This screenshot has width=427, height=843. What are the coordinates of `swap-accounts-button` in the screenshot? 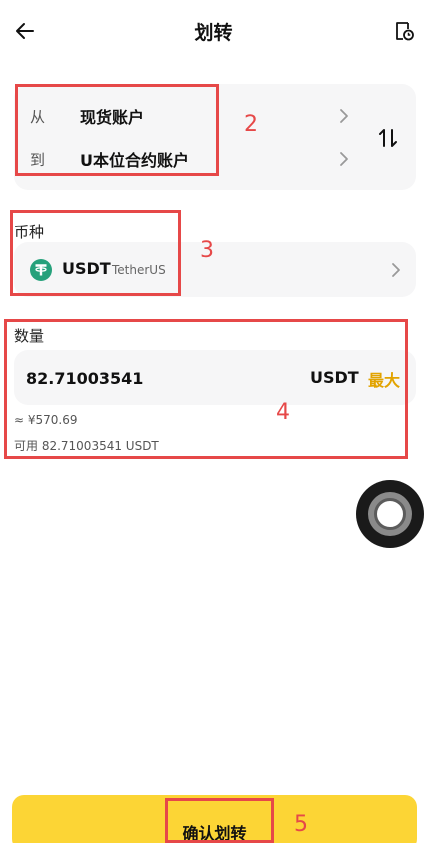 It's located at (388, 138).